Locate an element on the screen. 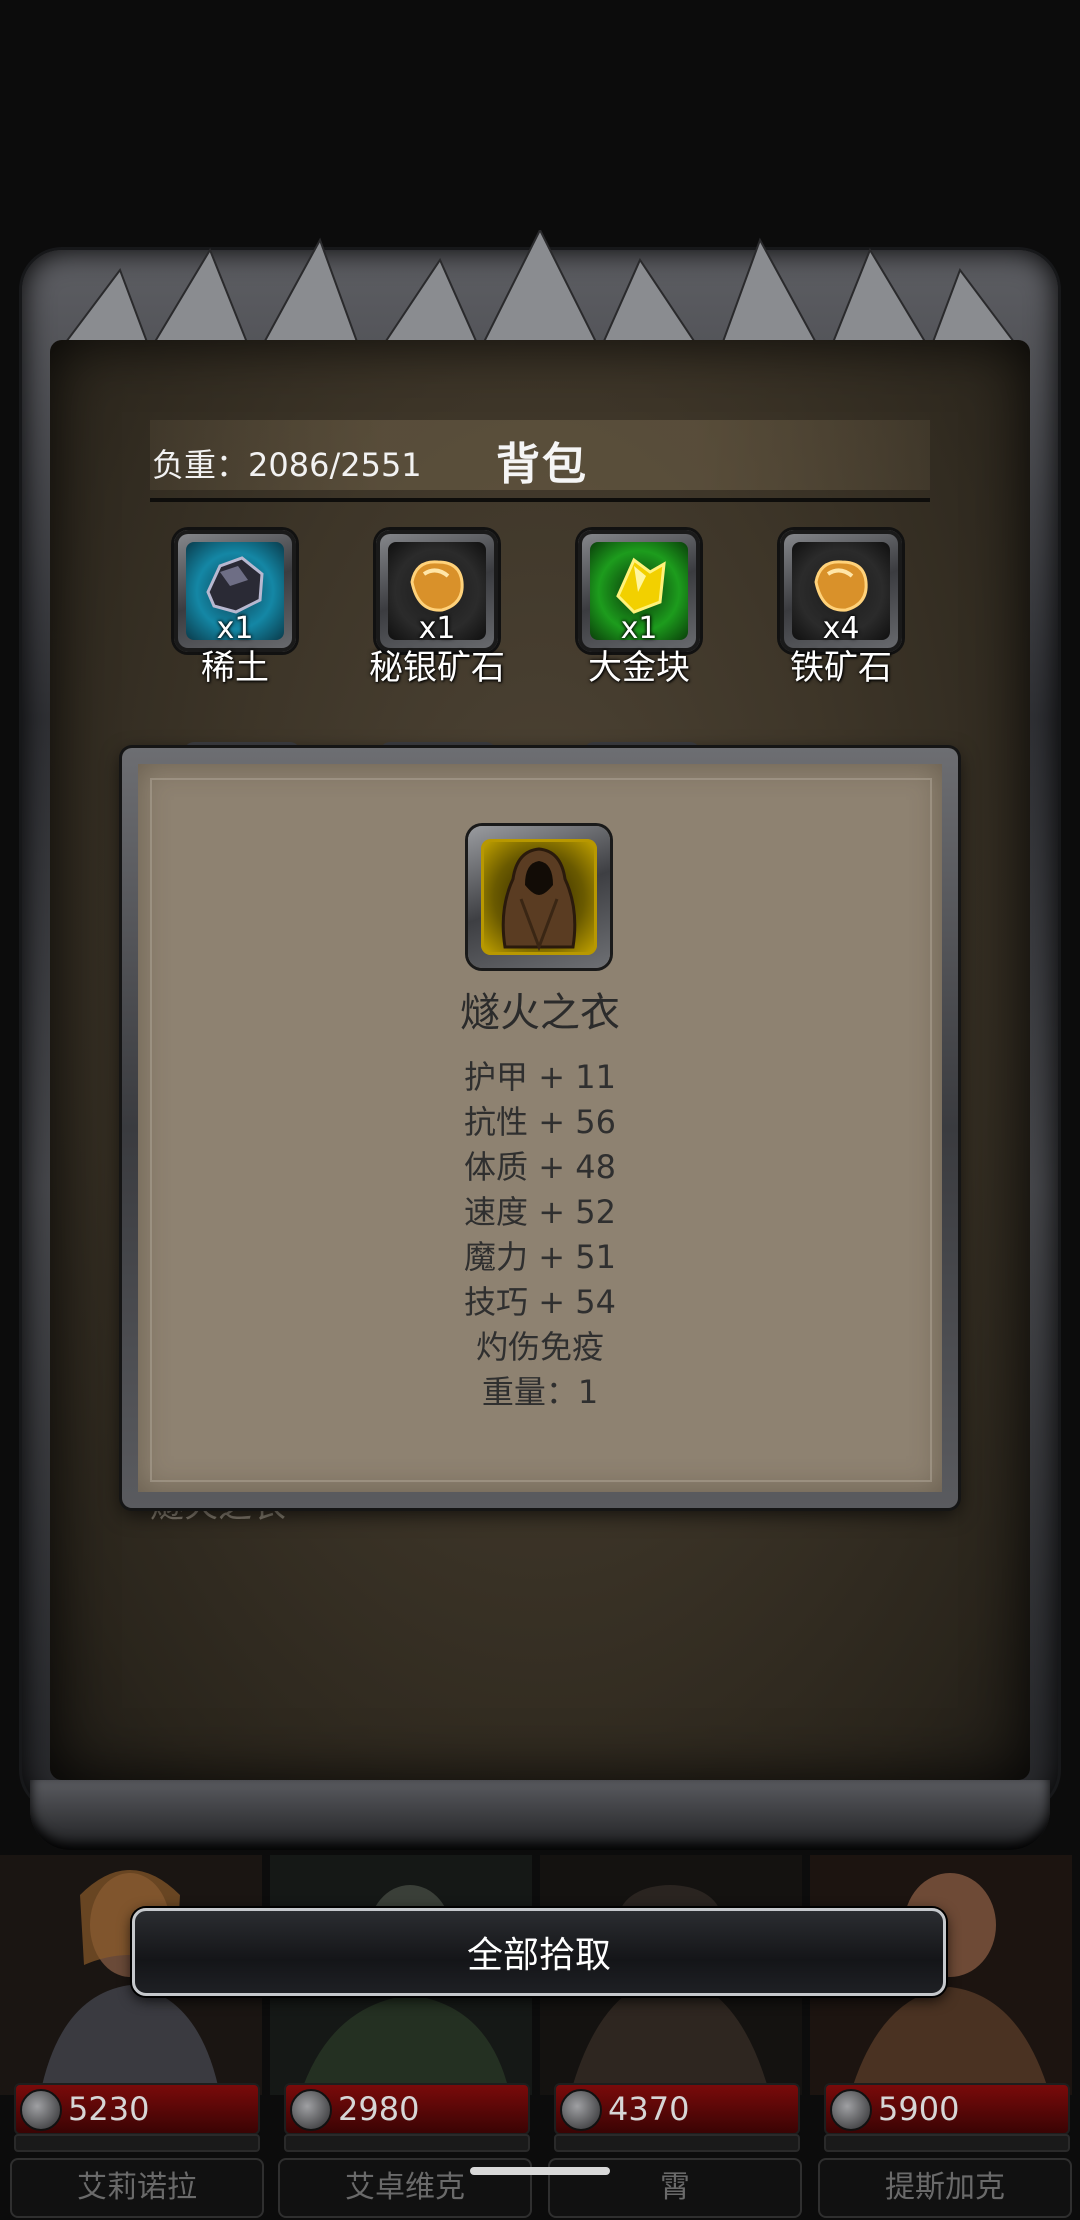 This screenshot has height=2220, width=1080. hero-hp-value: 5230 is located at coordinates (109, 2109).